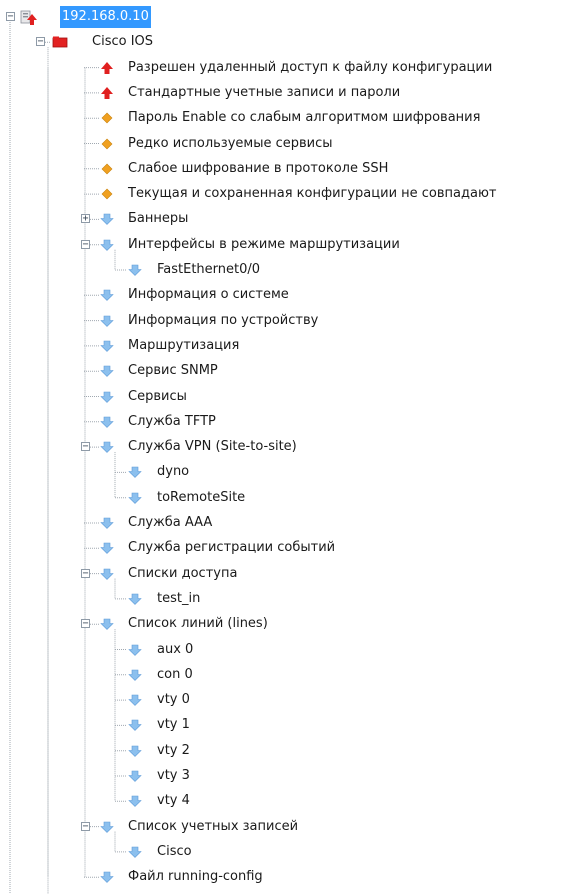  Describe the element at coordinates (286, 725) in the screenshot. I see `tree-node: vty 1` at that location.